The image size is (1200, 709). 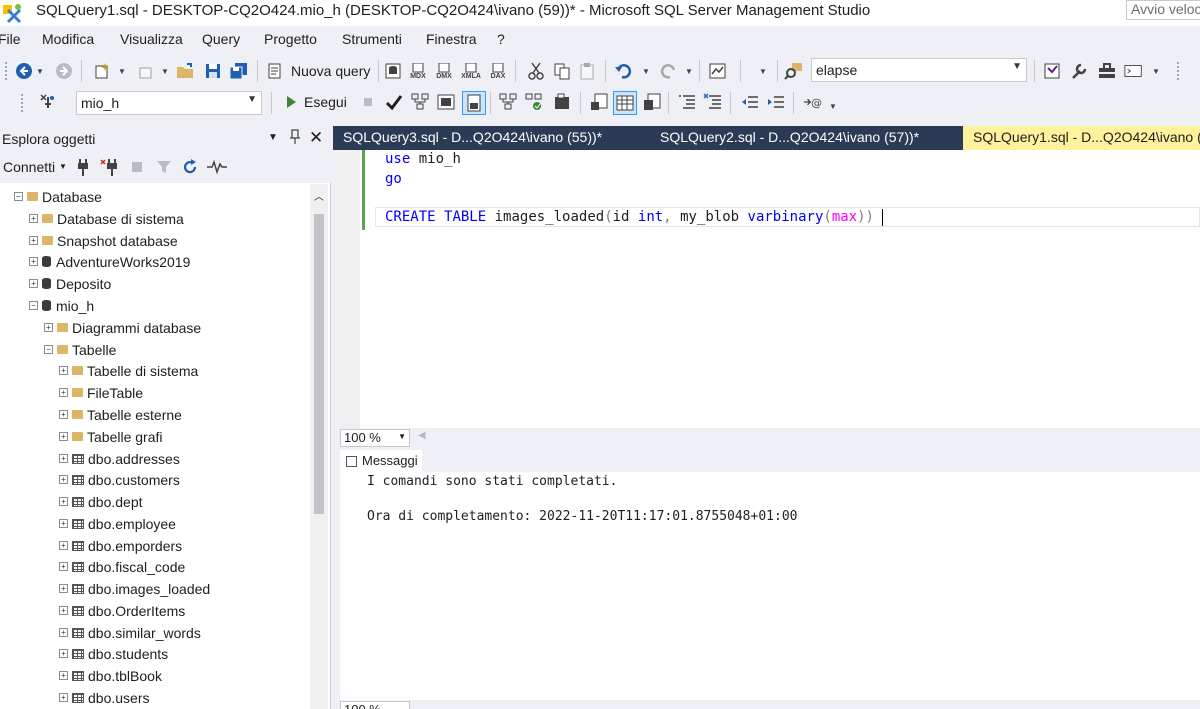 I want to click on toolbox-icon, so click(x=1107, y=71).